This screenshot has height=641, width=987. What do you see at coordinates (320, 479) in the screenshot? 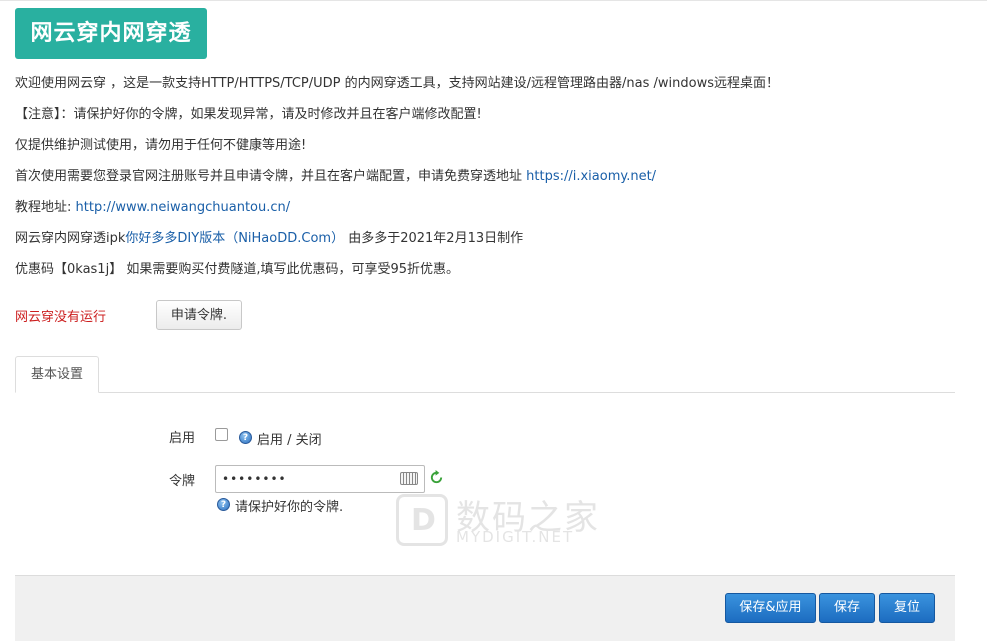
I see `token-input` at bounding box center [320, 479].